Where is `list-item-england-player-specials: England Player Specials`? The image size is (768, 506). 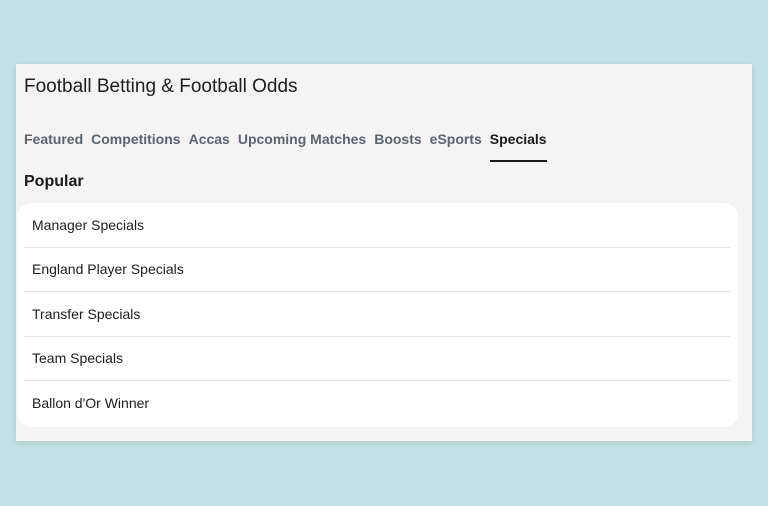
list-item-england-player-specials: England Player Specials is located at coordinates (377, 270).